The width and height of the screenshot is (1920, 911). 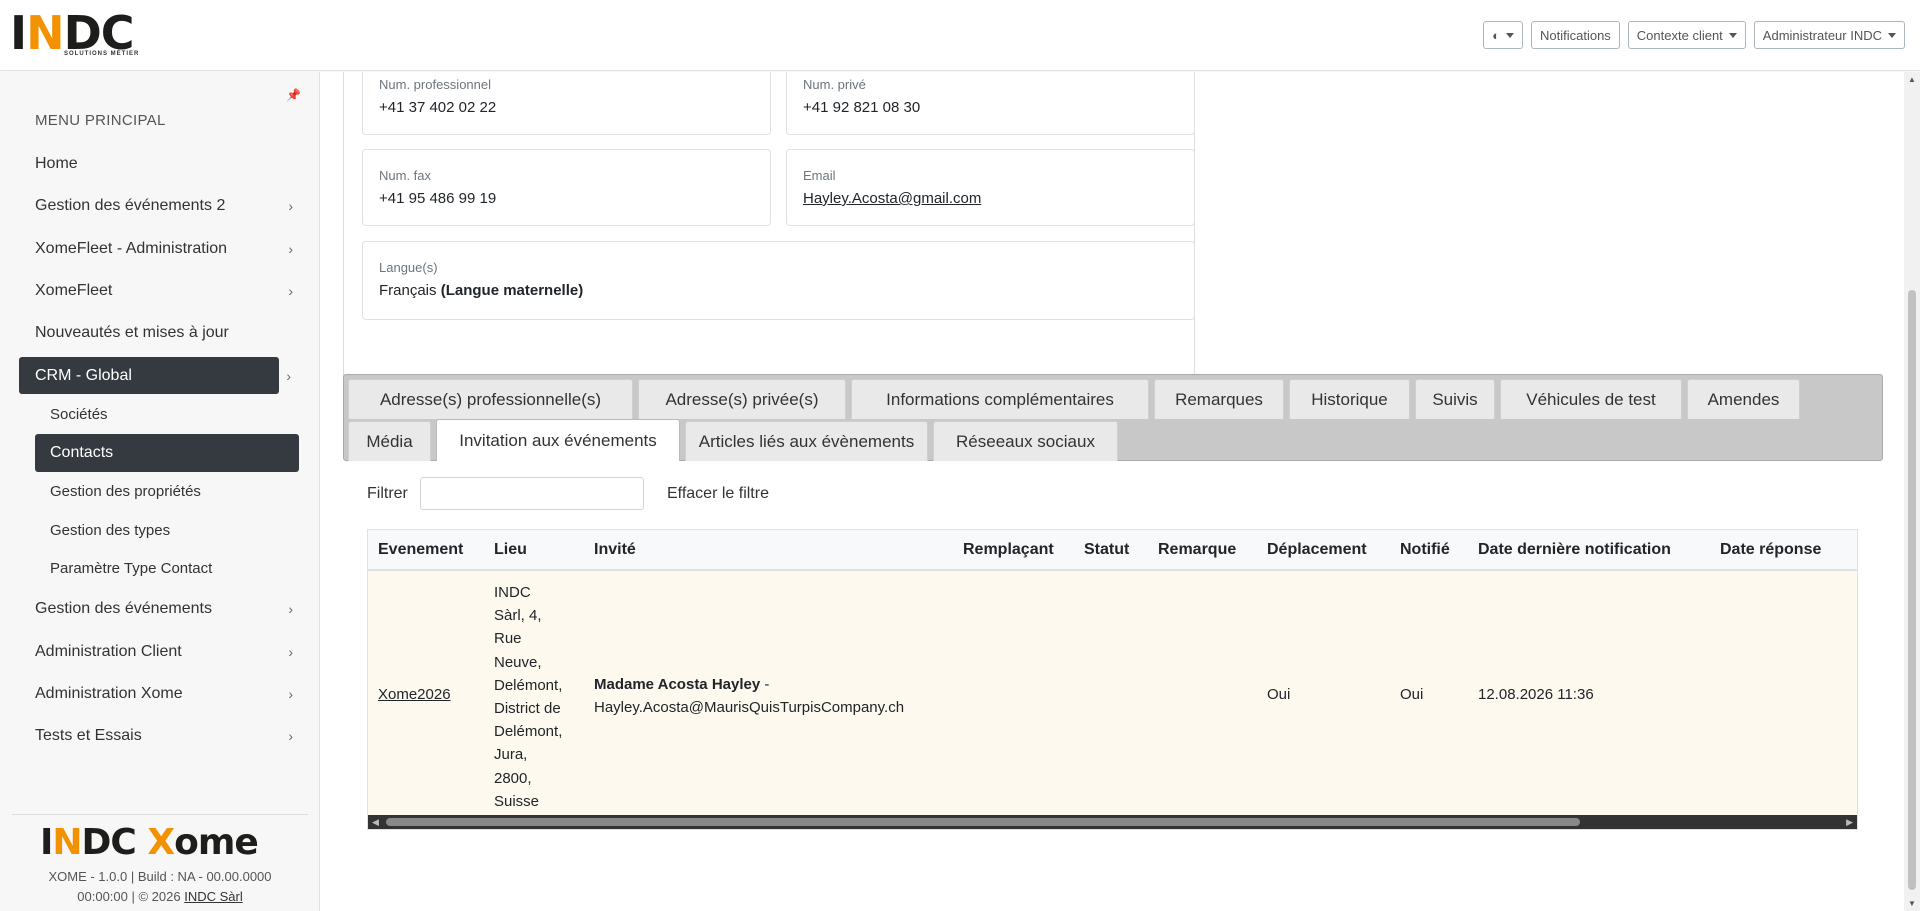 What do you see at coordinates (718, 494) in the screenshot?
I see `clear-filter-button: Effacer le filtre` at bounding box center [718, 494].